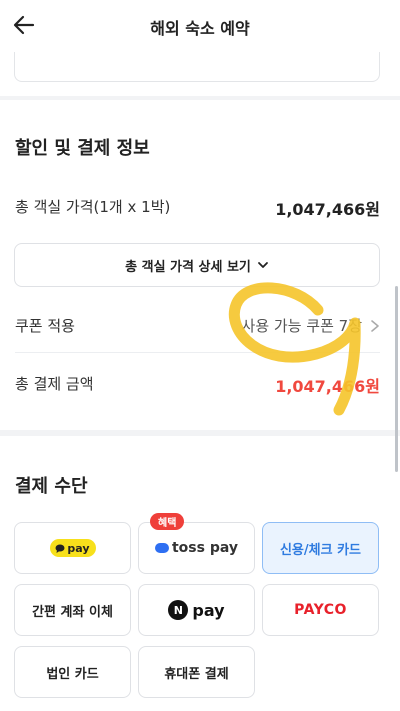 This screenshot has width=400, height=711. Describe the element at coordinates (301, 326) in the screenshot. I see `coupon-value: 사용 가능 쿠폰 7장` at that location.